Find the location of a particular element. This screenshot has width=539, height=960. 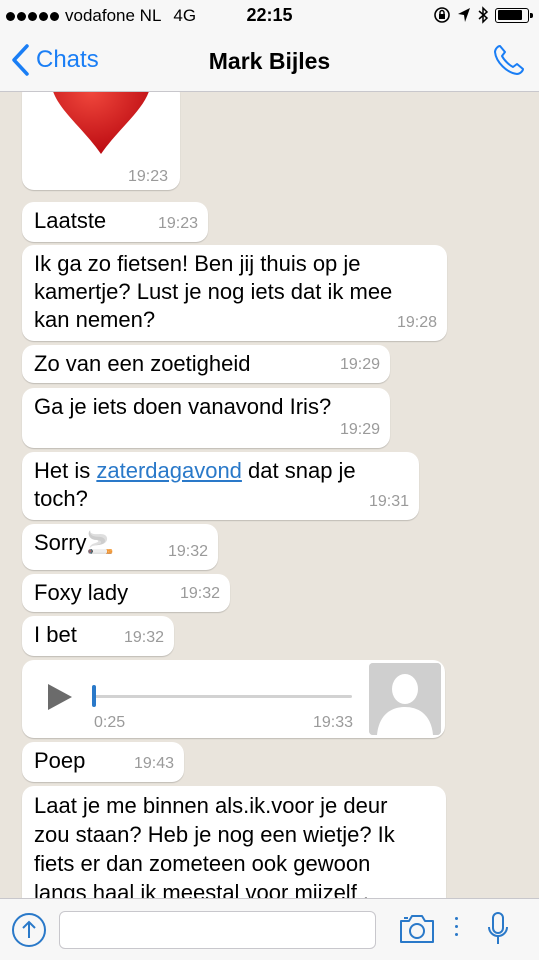

message-text: Het is is located at coordinates (65, 470).